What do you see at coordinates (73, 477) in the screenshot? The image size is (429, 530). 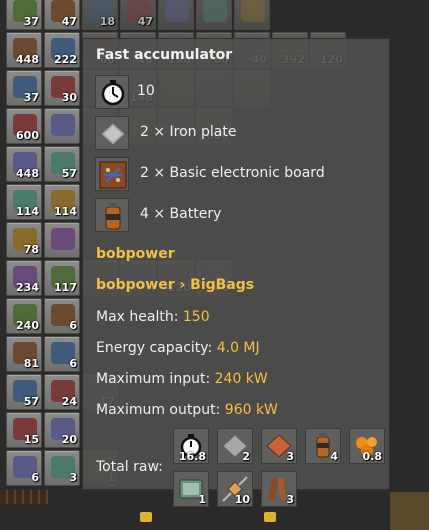 I see `item-count: 3` at bounding box center [73, 477].